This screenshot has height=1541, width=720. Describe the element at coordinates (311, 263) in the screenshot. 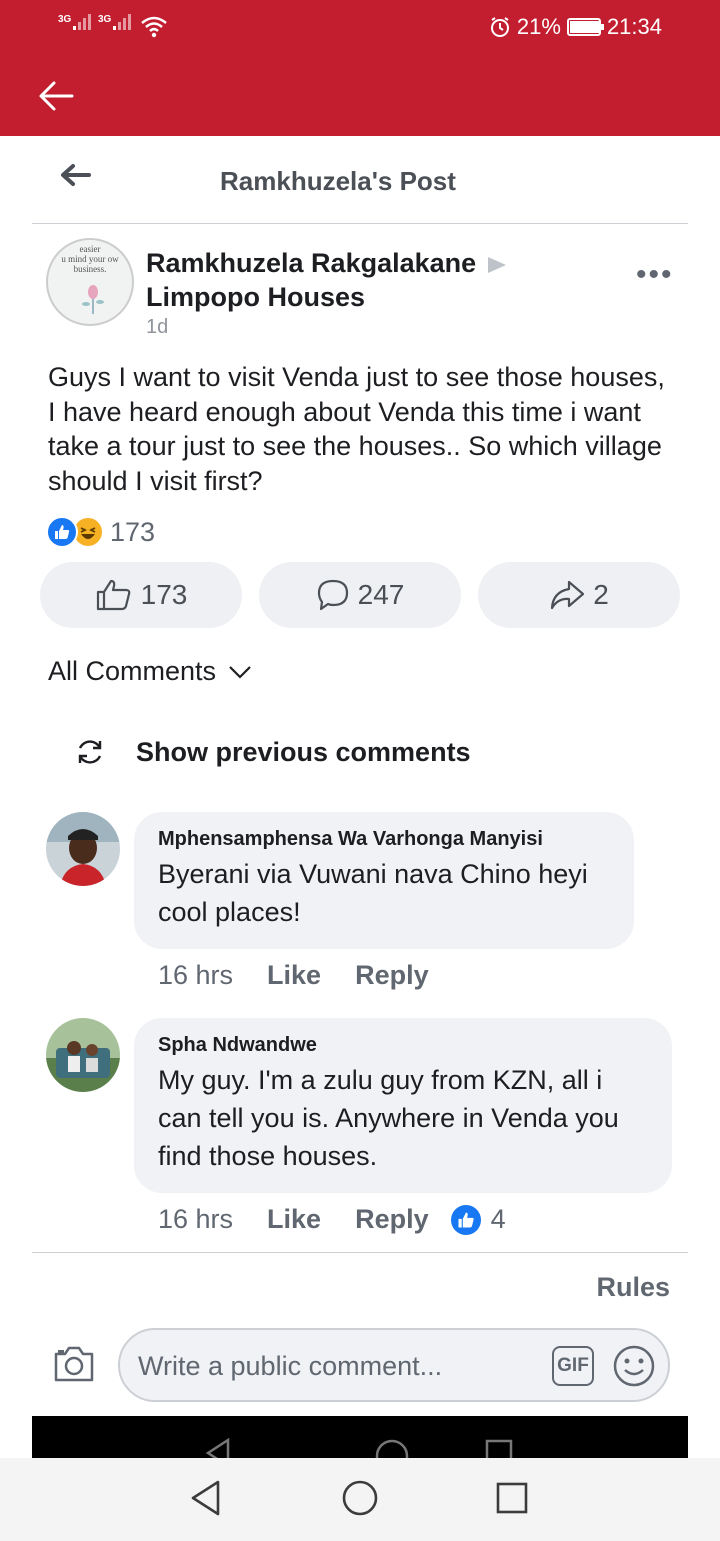

I see `author-name: Ramkhuzela Rakgalakane` at that location.